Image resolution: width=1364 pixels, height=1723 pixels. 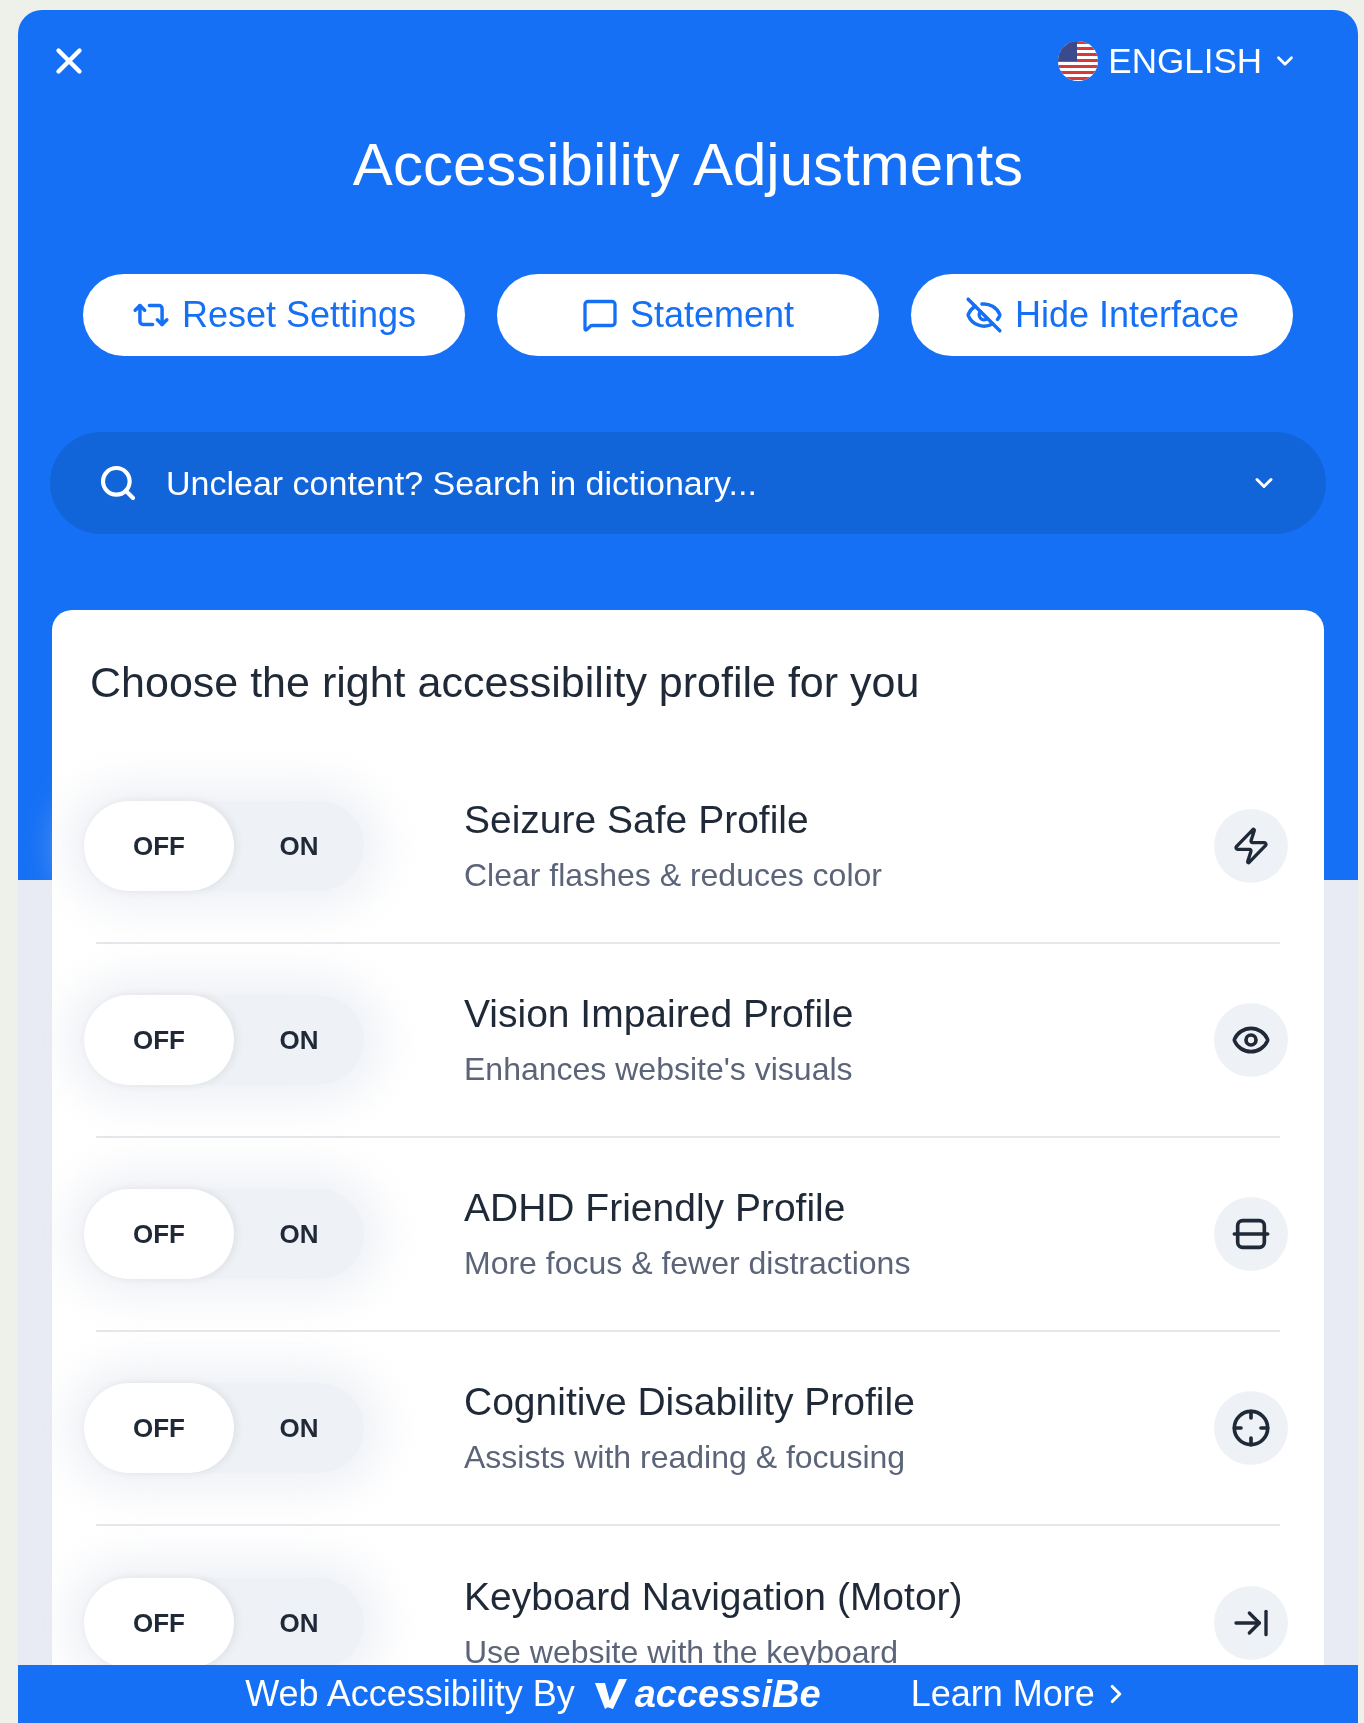 I want to click on logo-icon, so click(x=610, y=1694).